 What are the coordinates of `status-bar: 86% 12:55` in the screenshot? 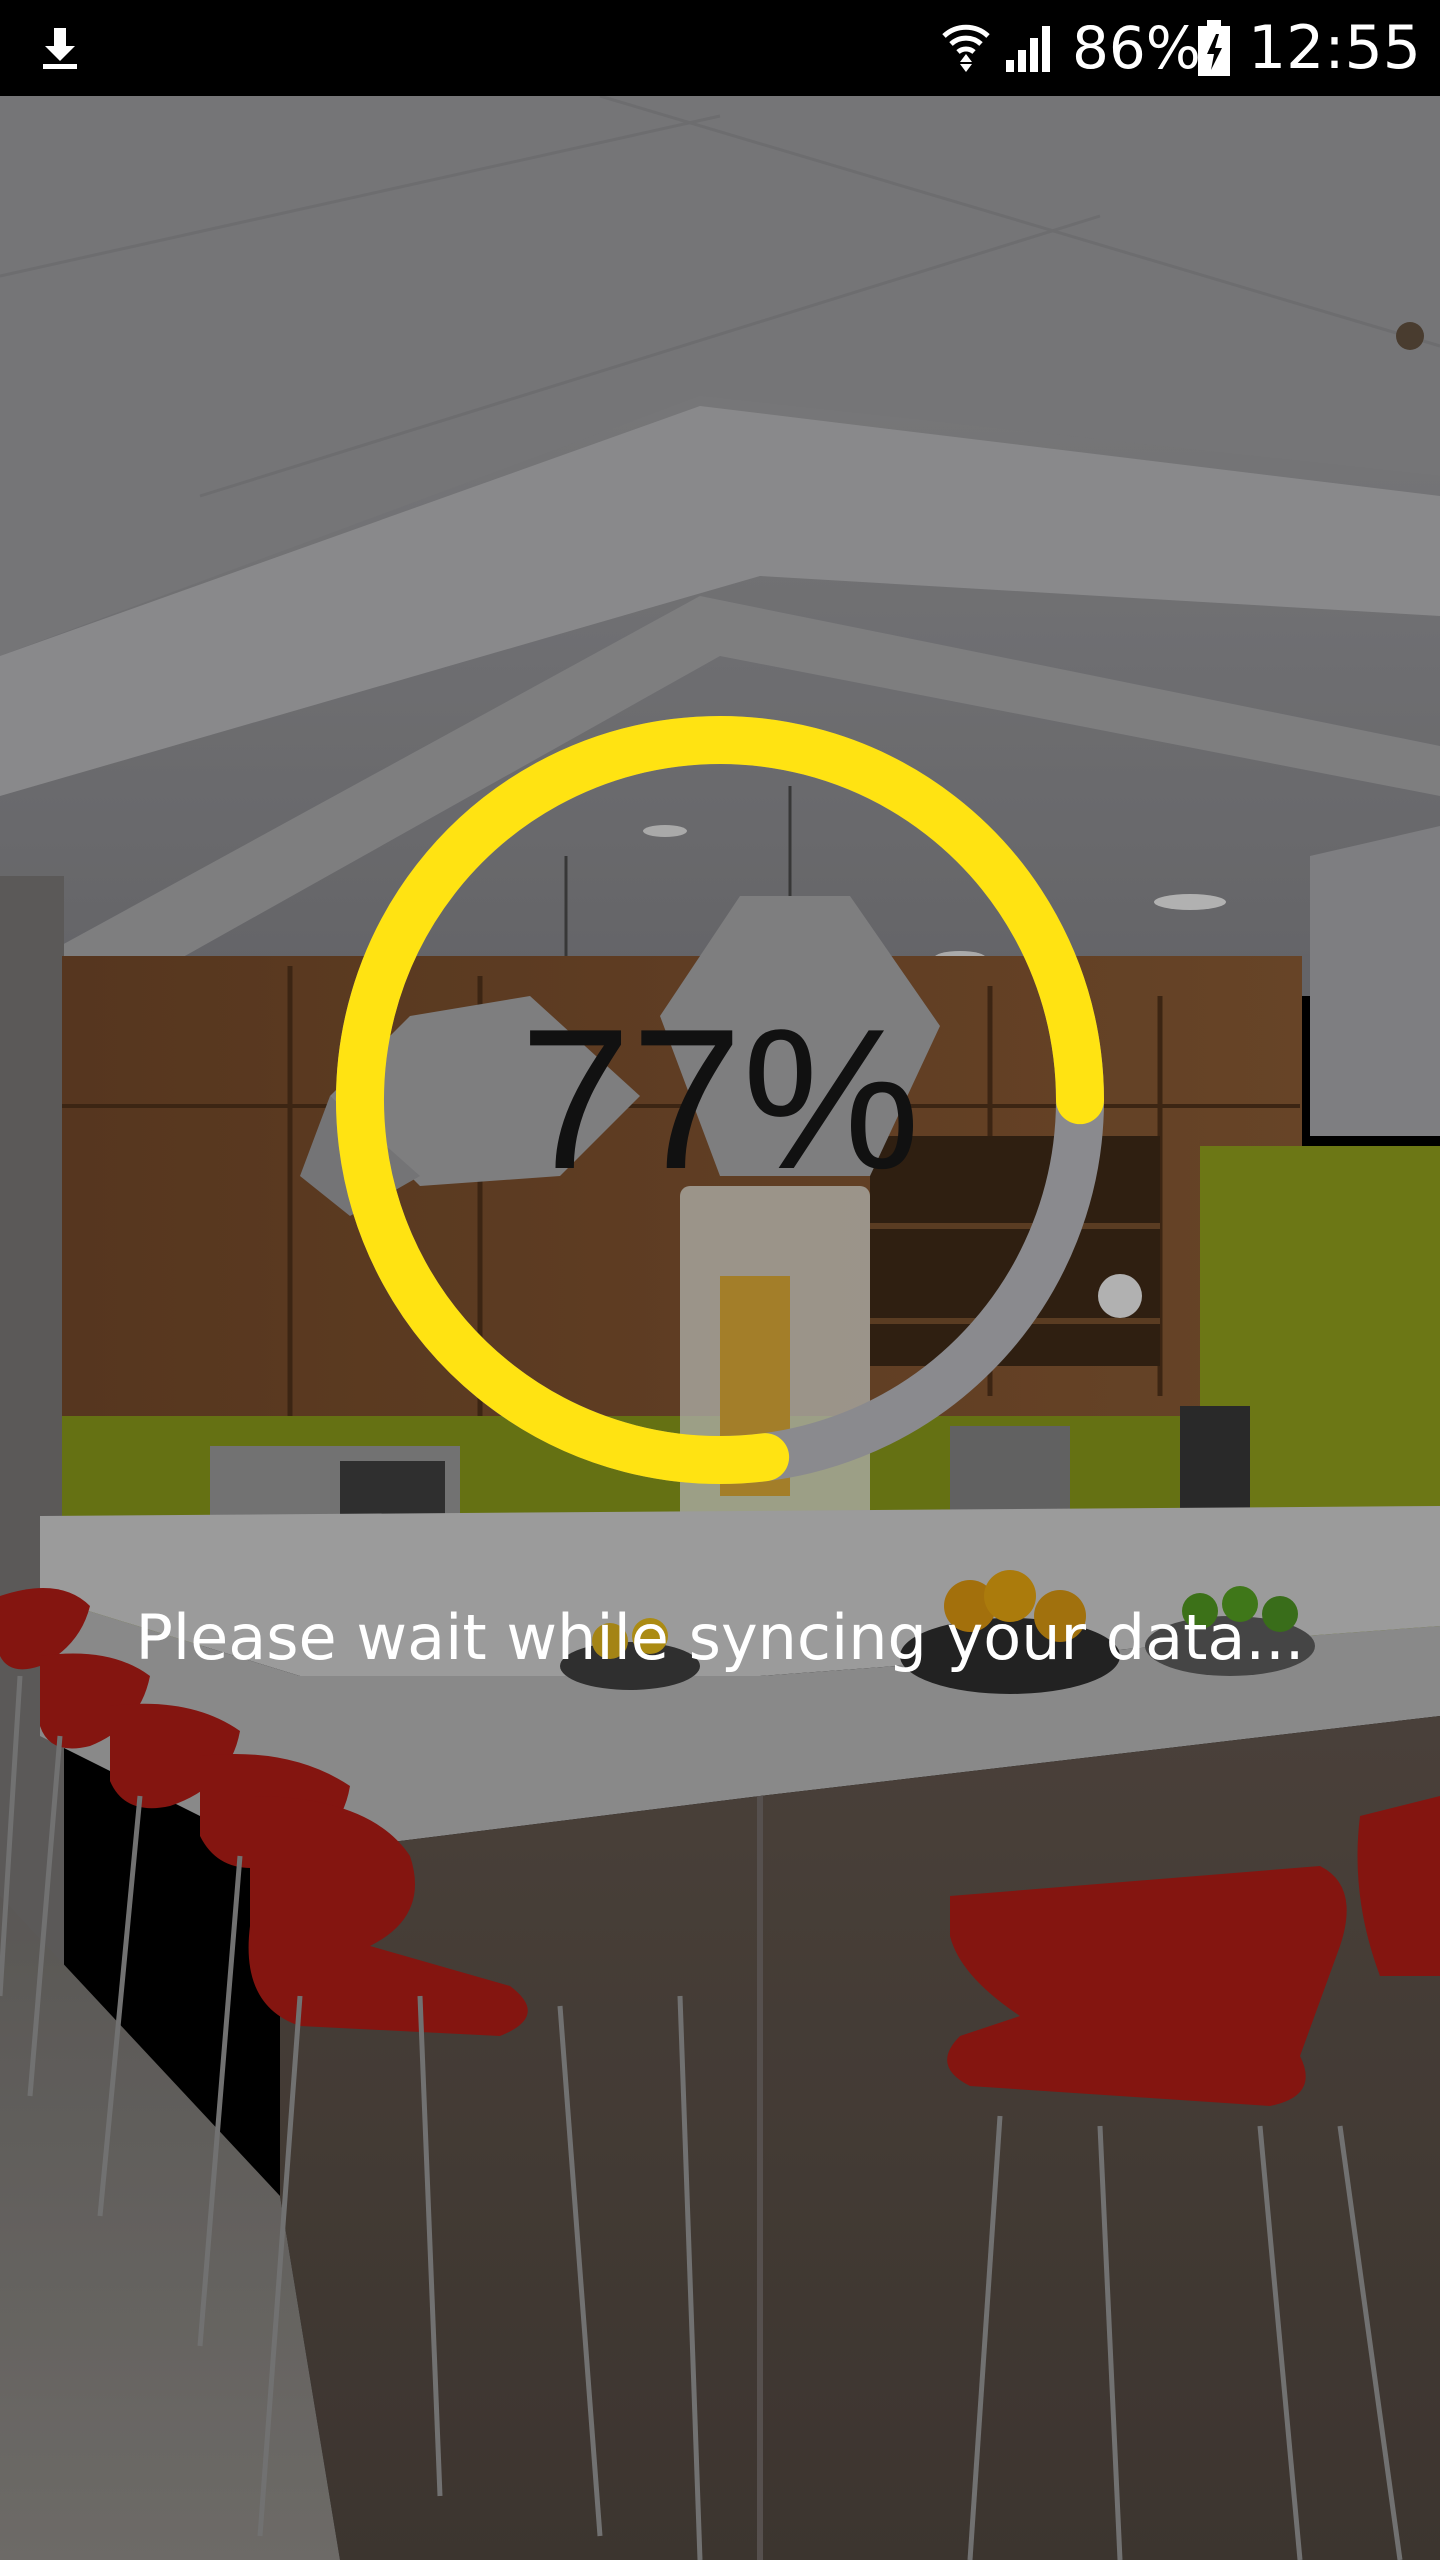 It's located at (720, 48).